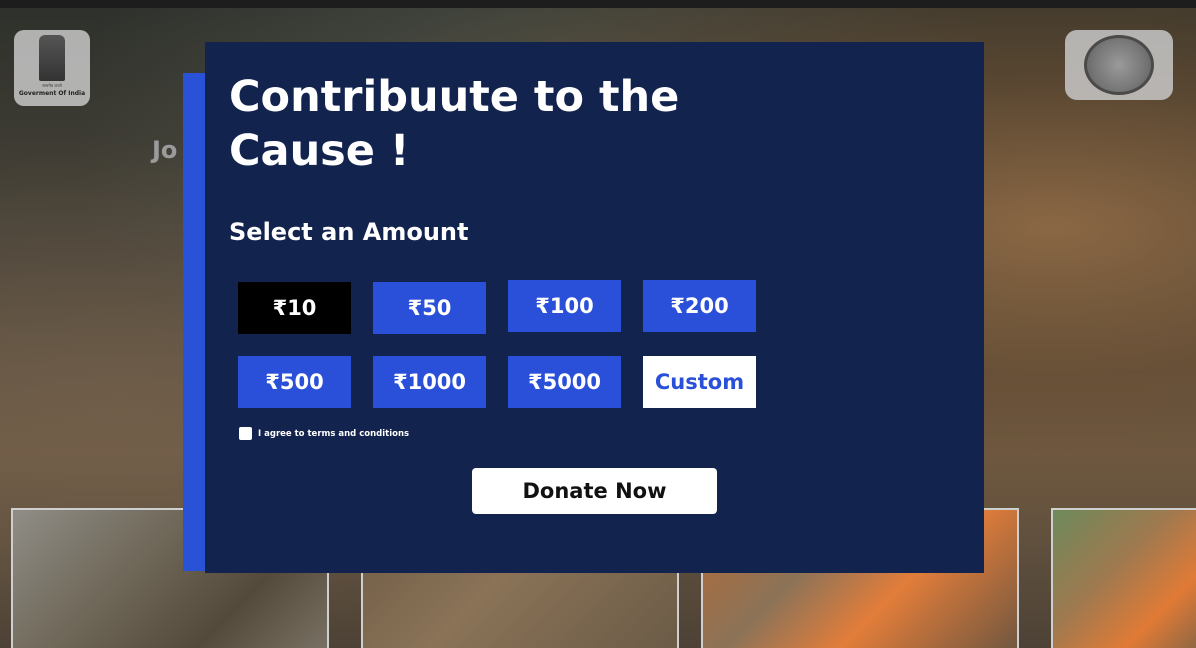  Describe the element at coordinates (52, 85) in the screenshot. I see `emblem-motto: सत्यमेव जयते` at that location.